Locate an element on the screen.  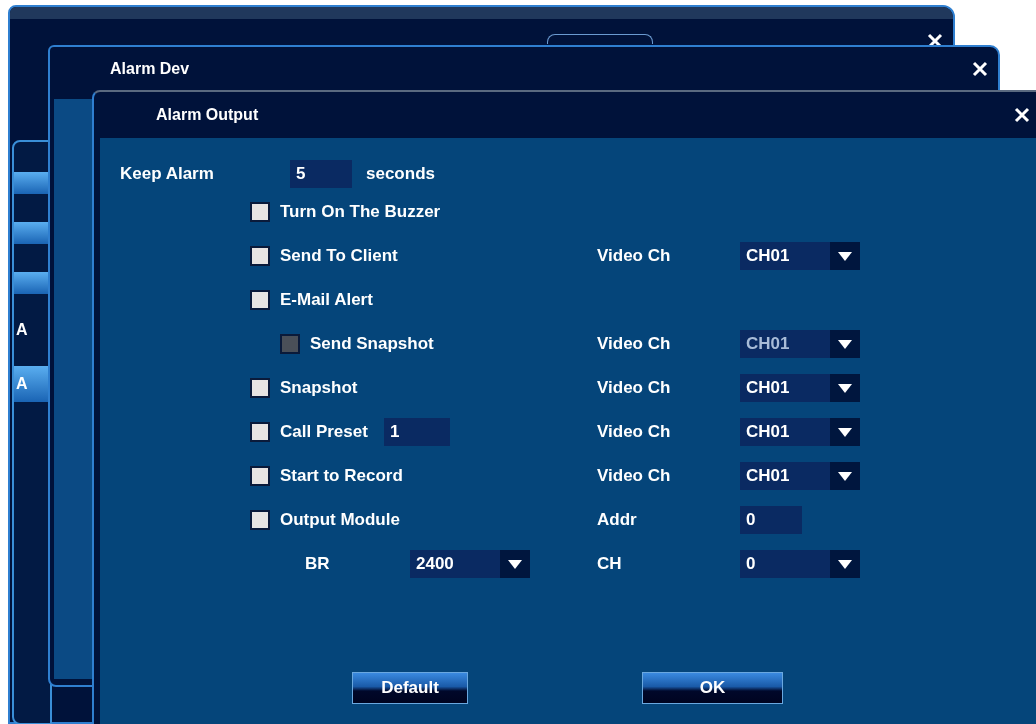
dropdown: 2400 is located at coordinates (470, 564).